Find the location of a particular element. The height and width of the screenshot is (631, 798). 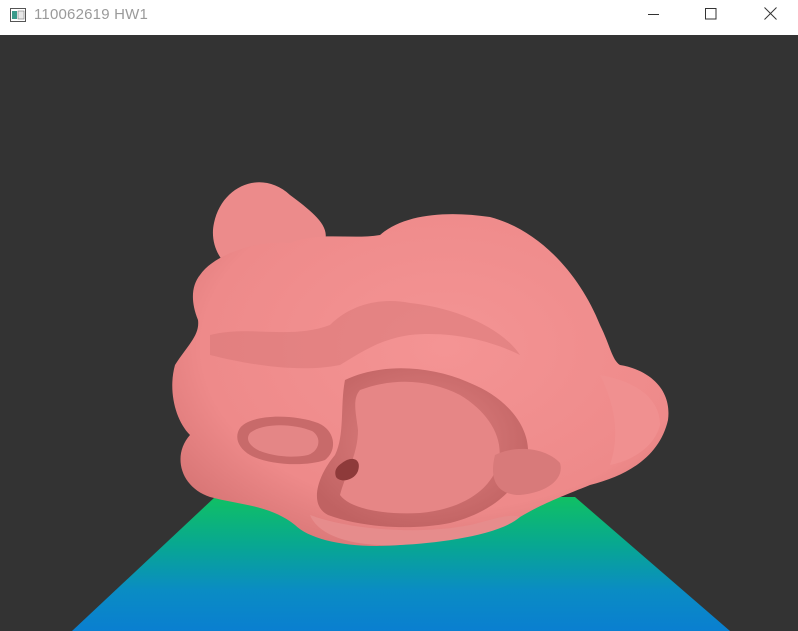

close-button is located at coordinates (770, 16).